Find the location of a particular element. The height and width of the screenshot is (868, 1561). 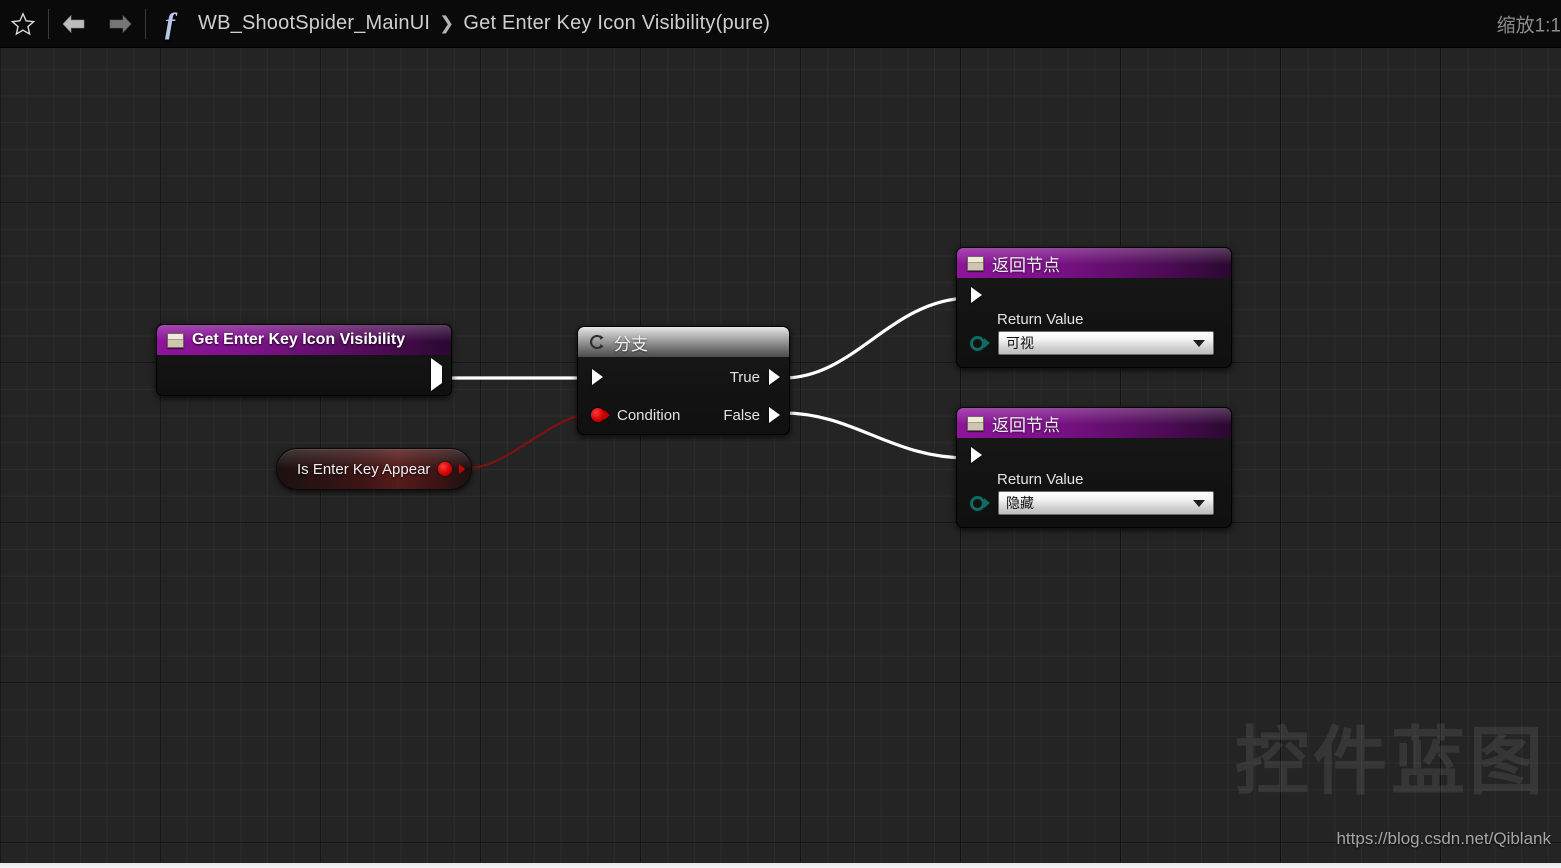

breadcrumb-current: Get Enter Key Icon Visibility(pure) is located at coordinates (616, 23).